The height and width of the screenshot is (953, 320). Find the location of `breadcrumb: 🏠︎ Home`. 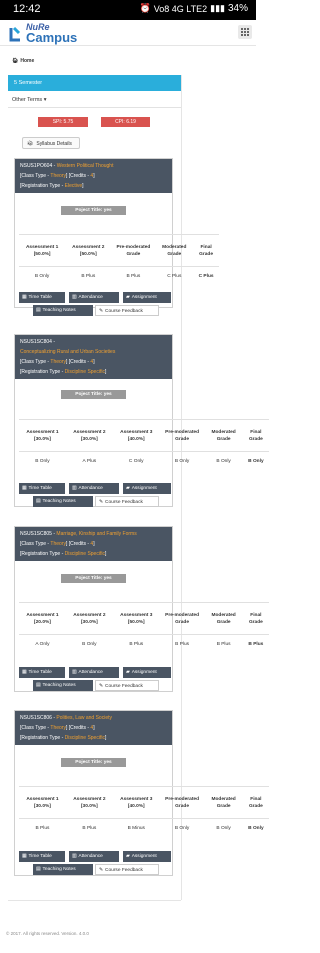

breadcrumb: 🏠︎ Home is located at coordinates (23, 61).